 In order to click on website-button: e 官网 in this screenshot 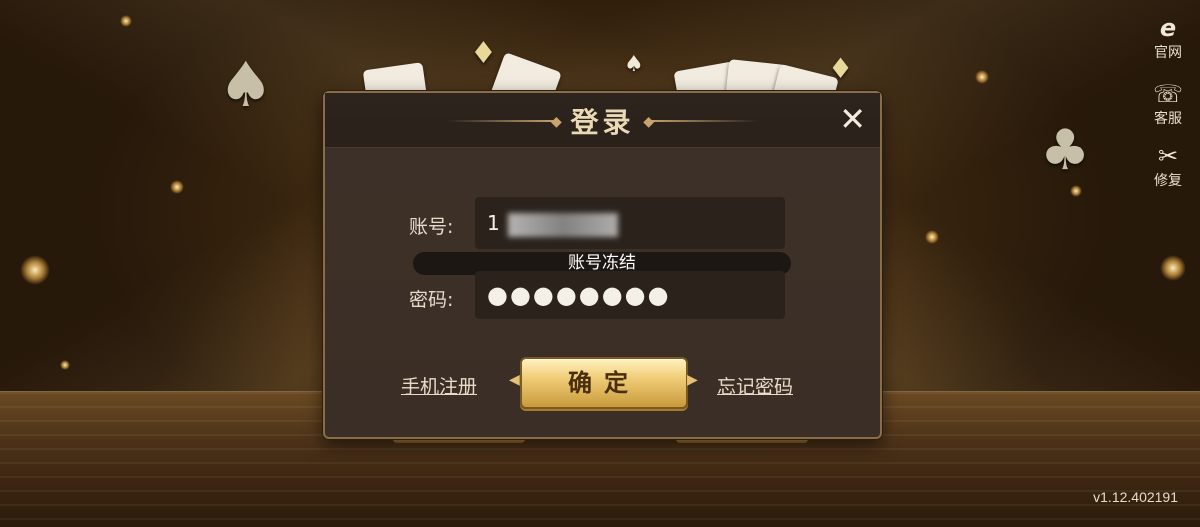, I will do `click(1168, 38)`.